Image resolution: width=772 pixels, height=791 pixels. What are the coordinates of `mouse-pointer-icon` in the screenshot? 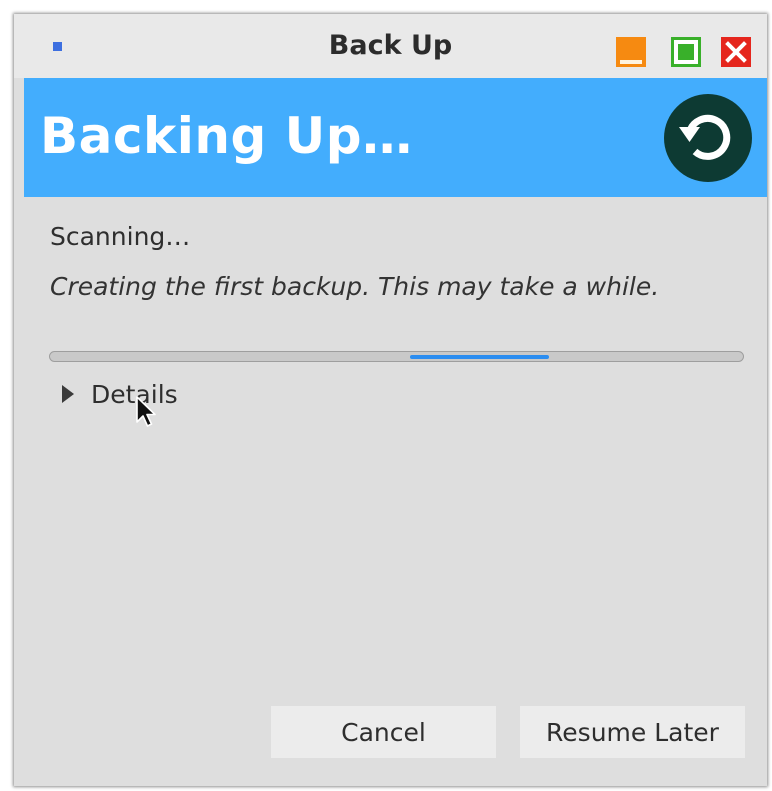 It's located at (146, 411).